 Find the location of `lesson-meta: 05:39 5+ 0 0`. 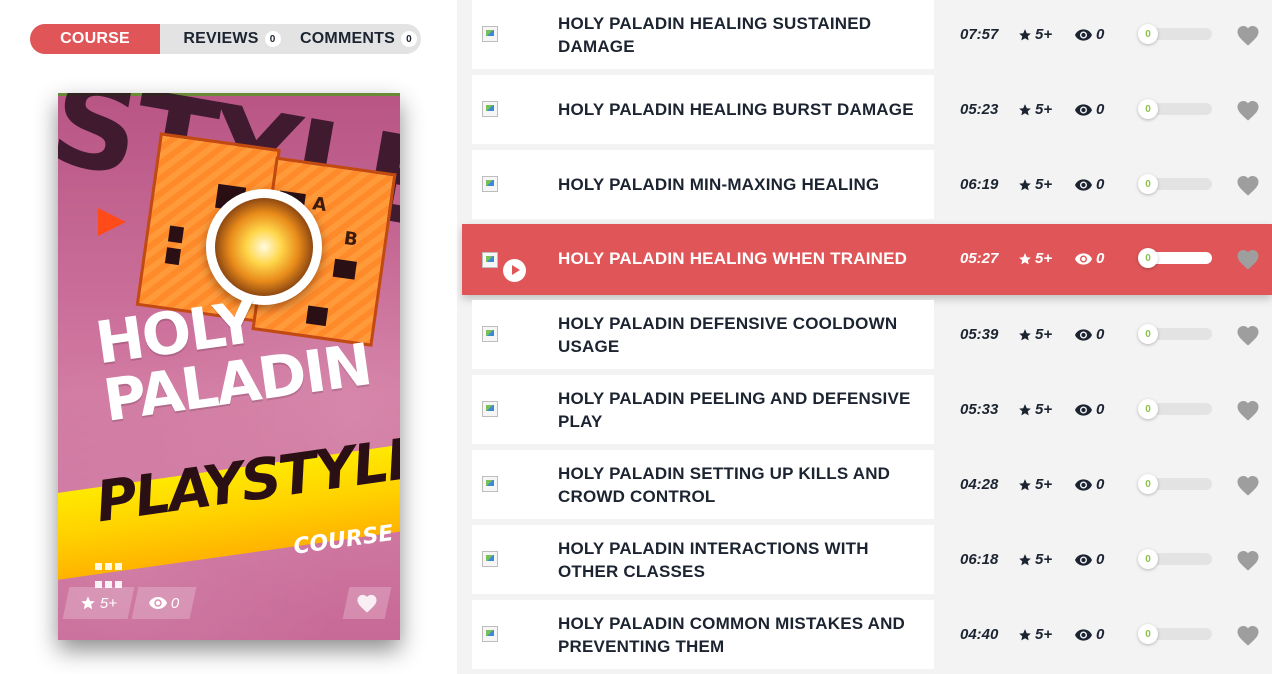

lesson-meta: 05:39 5+ 0 0 is located at coordinates (1103, 334).